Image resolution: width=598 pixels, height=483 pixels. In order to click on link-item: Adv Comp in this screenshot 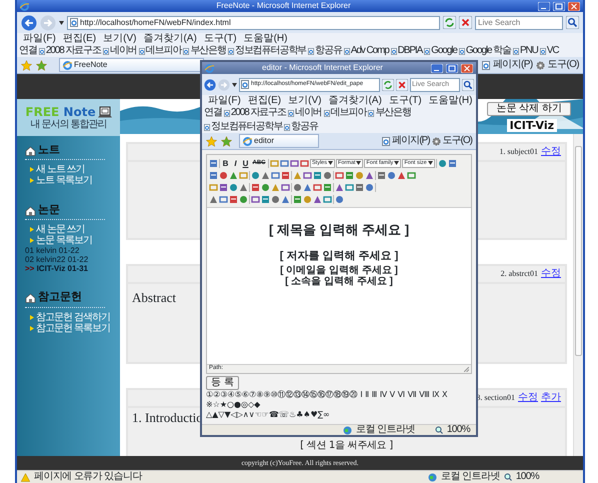, I will do `click(369, 51)`.